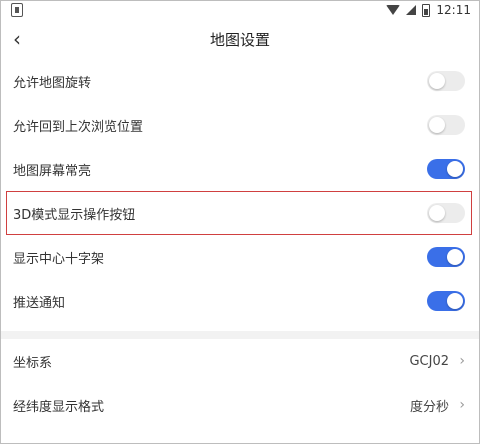 The height and width of the screenshot is (444, 480). I want to click on toggle-3d-buttons, so click(446, 213).